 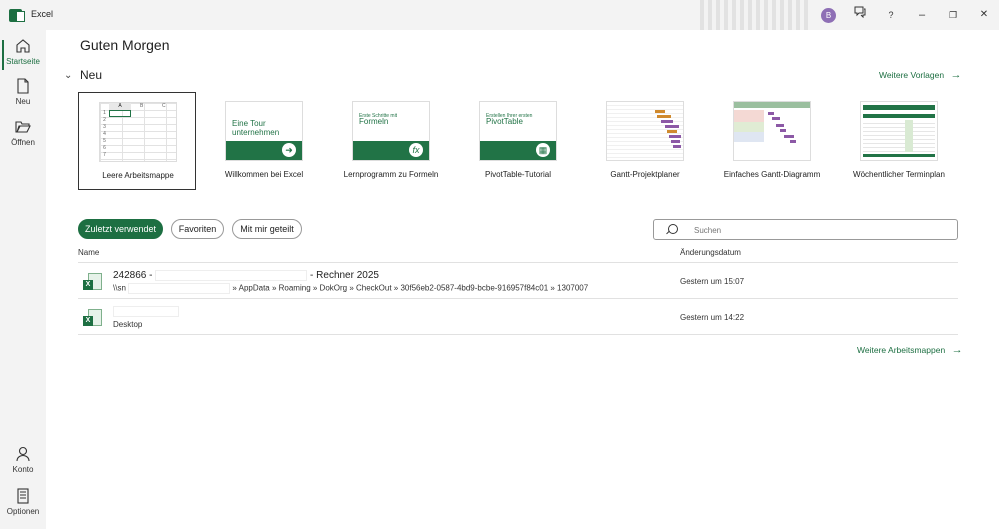 I want to click on column-header: B, so click(x=142, y=106).